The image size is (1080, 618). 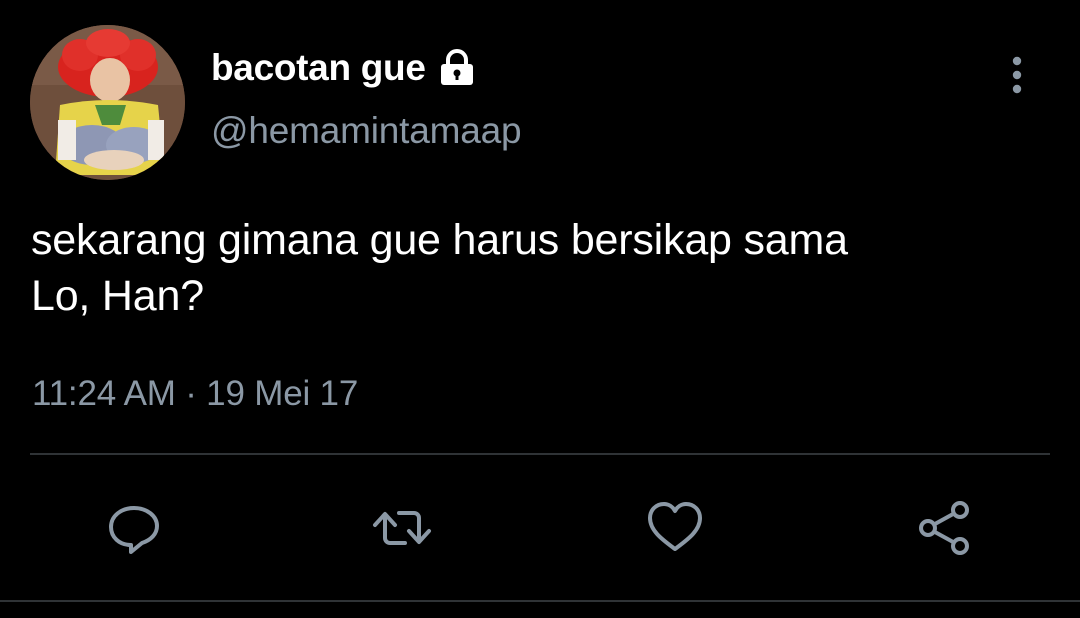 I want to click on retweet-icon, so click(x=402, y=528).